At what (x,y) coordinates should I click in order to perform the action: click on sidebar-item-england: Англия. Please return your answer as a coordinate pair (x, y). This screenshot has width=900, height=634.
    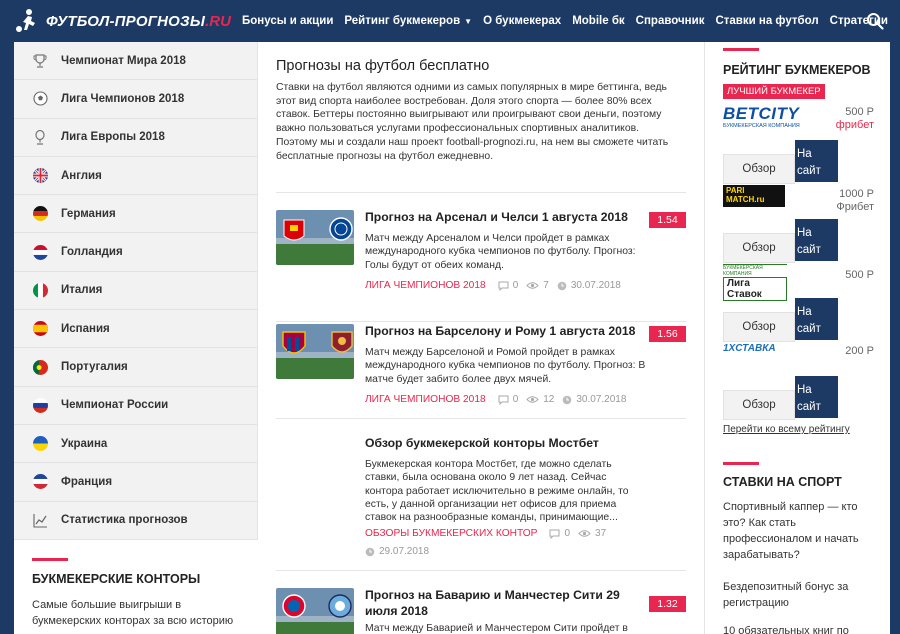
    Looking at the image, I should click on (135, 176).